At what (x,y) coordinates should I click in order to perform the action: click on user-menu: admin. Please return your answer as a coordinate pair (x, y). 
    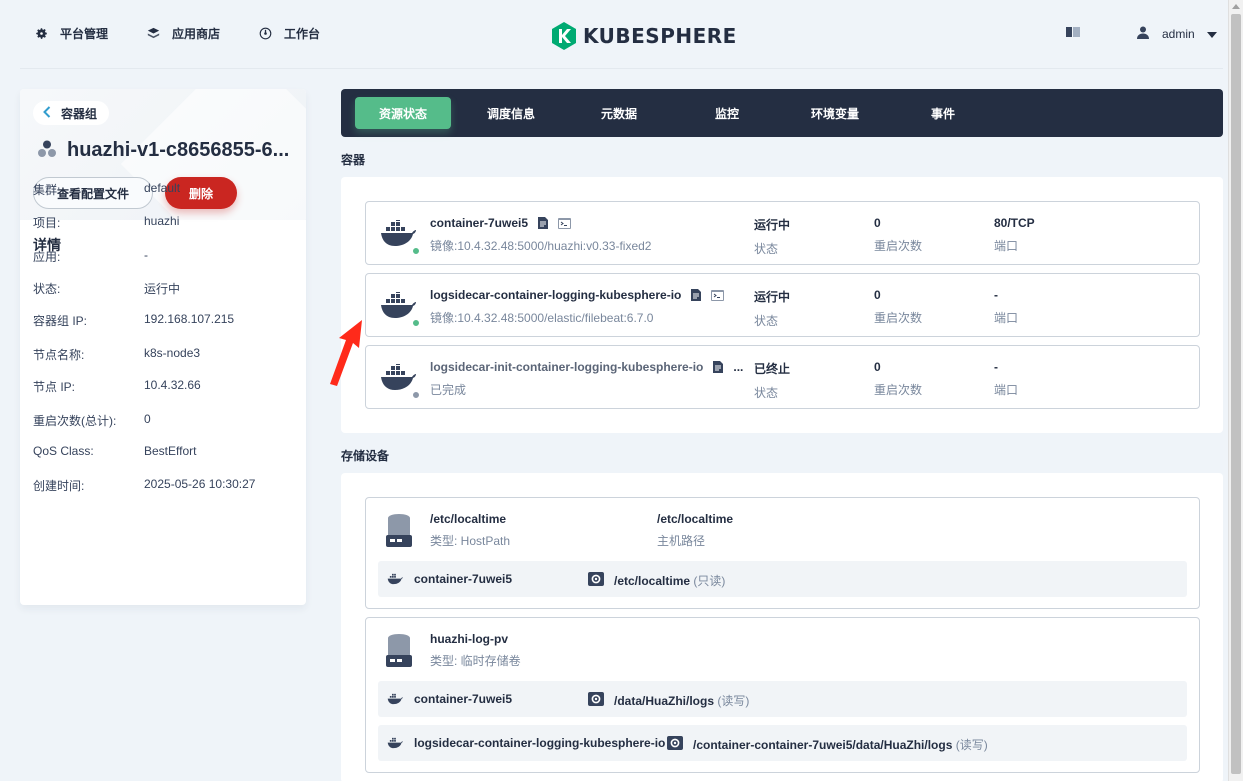
    Looking at the image, I should click on (1177, 34).